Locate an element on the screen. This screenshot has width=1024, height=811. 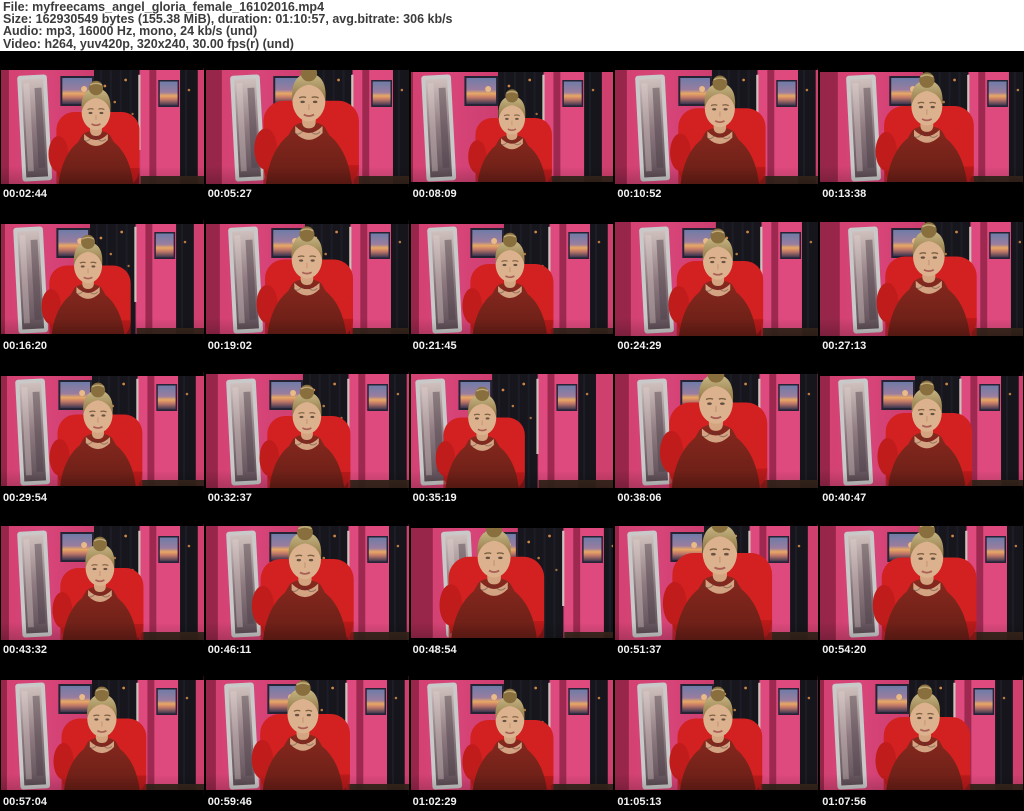
frame-timestamp: 01:05:13 is located at coordinates (639, 802).